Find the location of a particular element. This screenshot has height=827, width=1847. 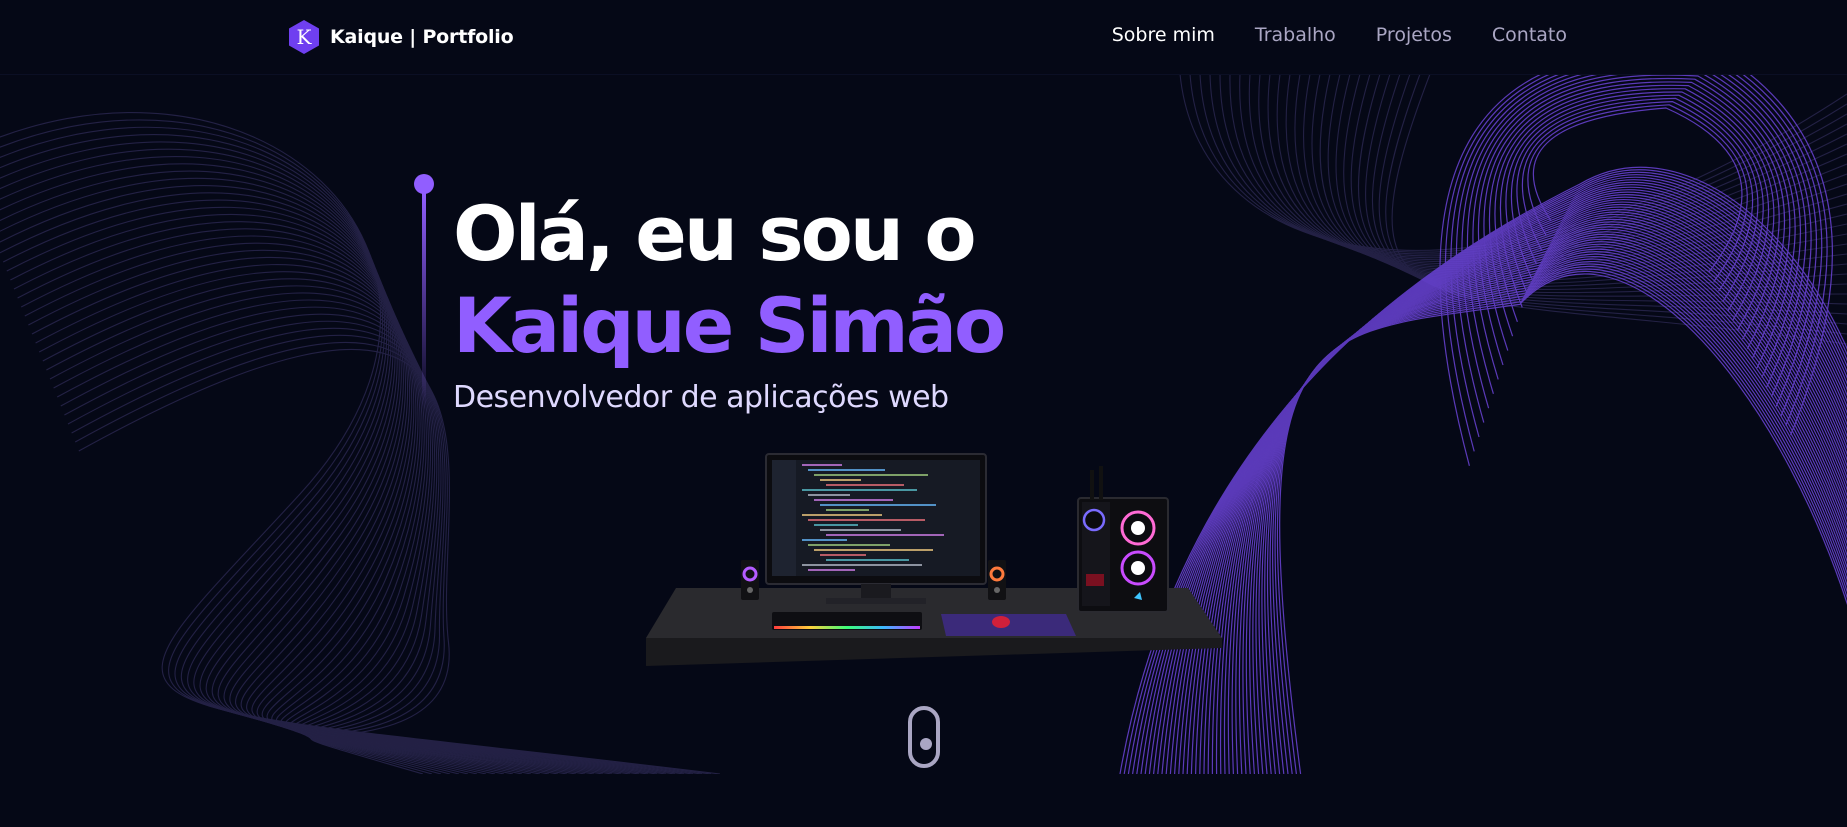

logo-text: Kaique | Portfolio is located at coordinates (422, 37).